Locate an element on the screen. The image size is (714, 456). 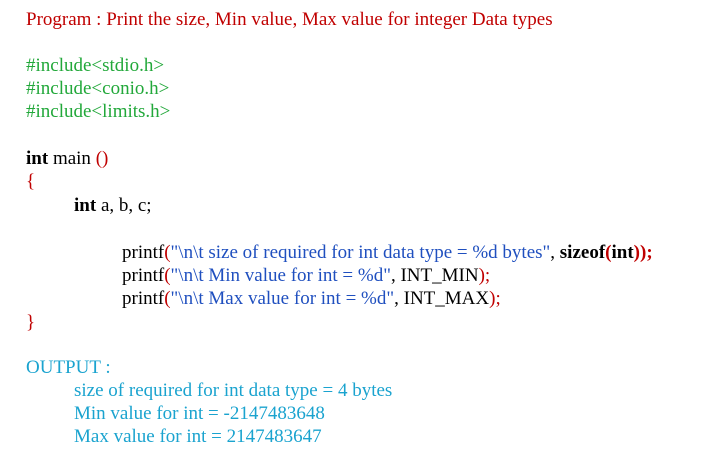
printf-semicolon: ; is located at coordinates (649, 252).